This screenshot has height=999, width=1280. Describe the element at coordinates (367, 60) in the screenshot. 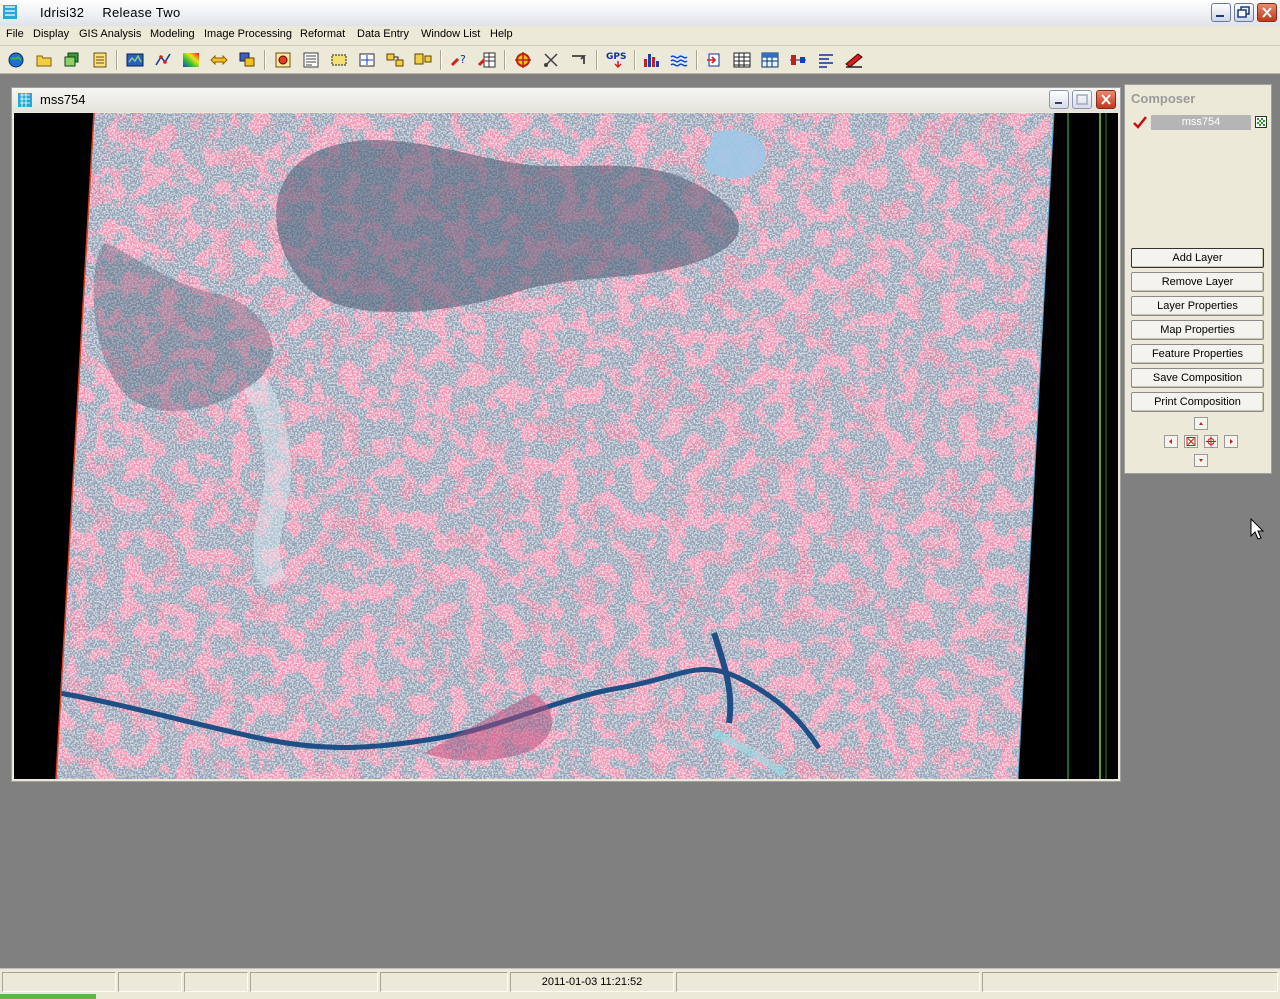

I see `crosshair-box-icon` at that location.